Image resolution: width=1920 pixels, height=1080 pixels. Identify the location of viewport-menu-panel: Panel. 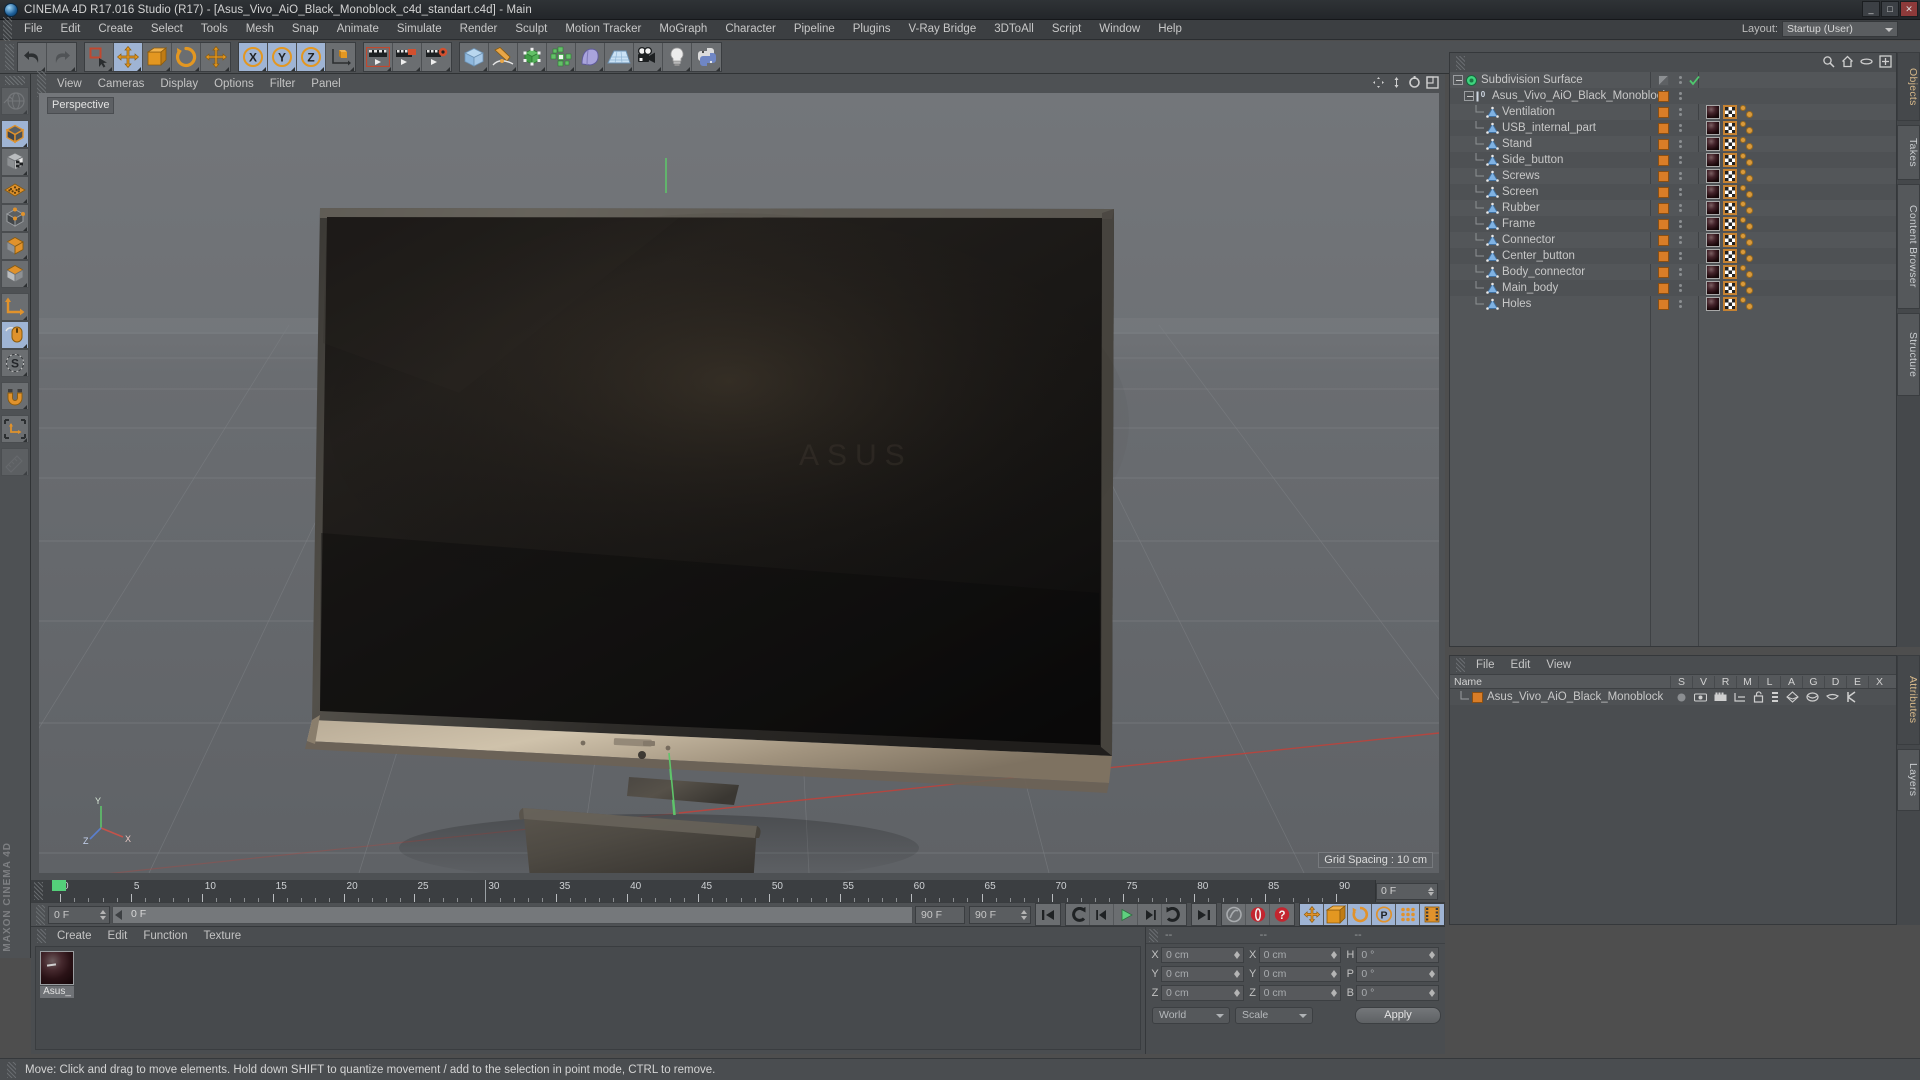
(325, 84).